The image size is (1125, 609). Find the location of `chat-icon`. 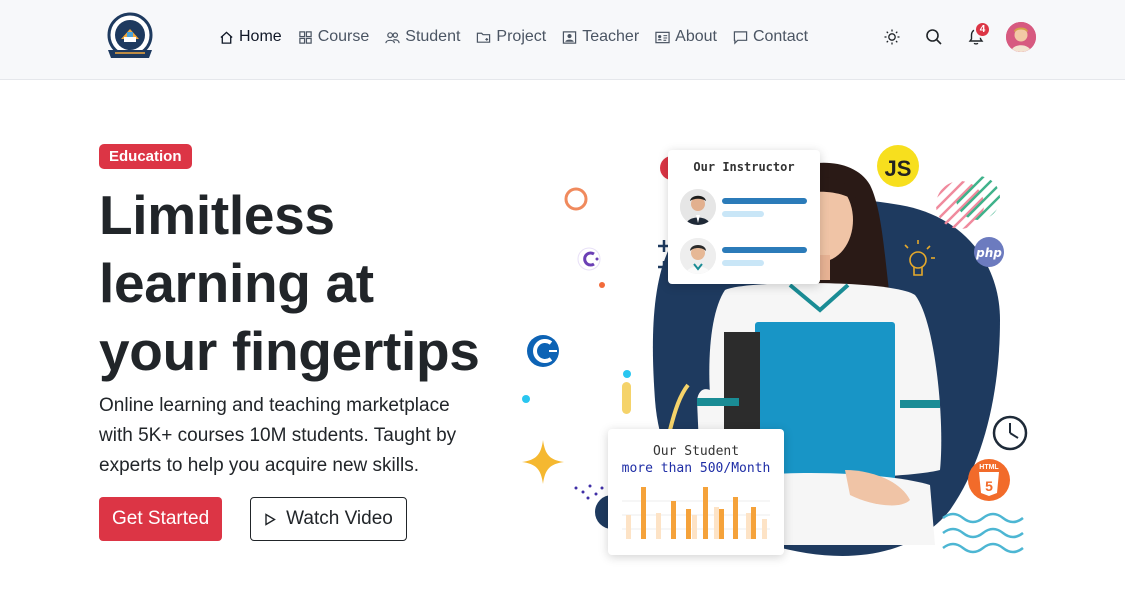

chat-icon is located at coordinates (740, 37).